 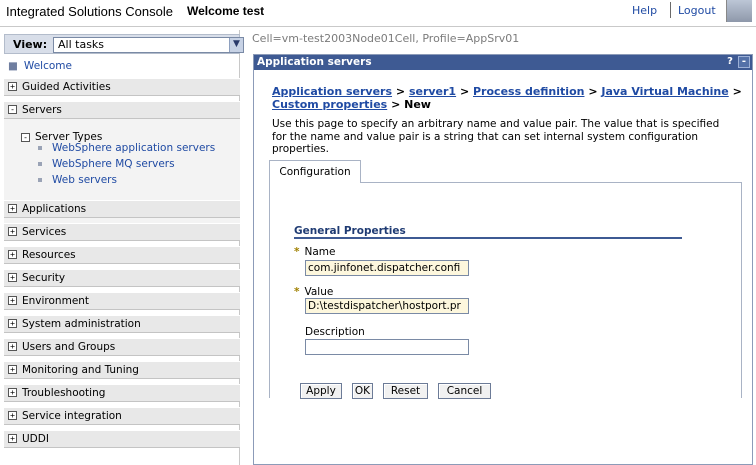 What do you see at coordinates (122, 416) in the screenshot?
I see `nav-item-service-integration: + Service integration` at bounding box center [122, 416].